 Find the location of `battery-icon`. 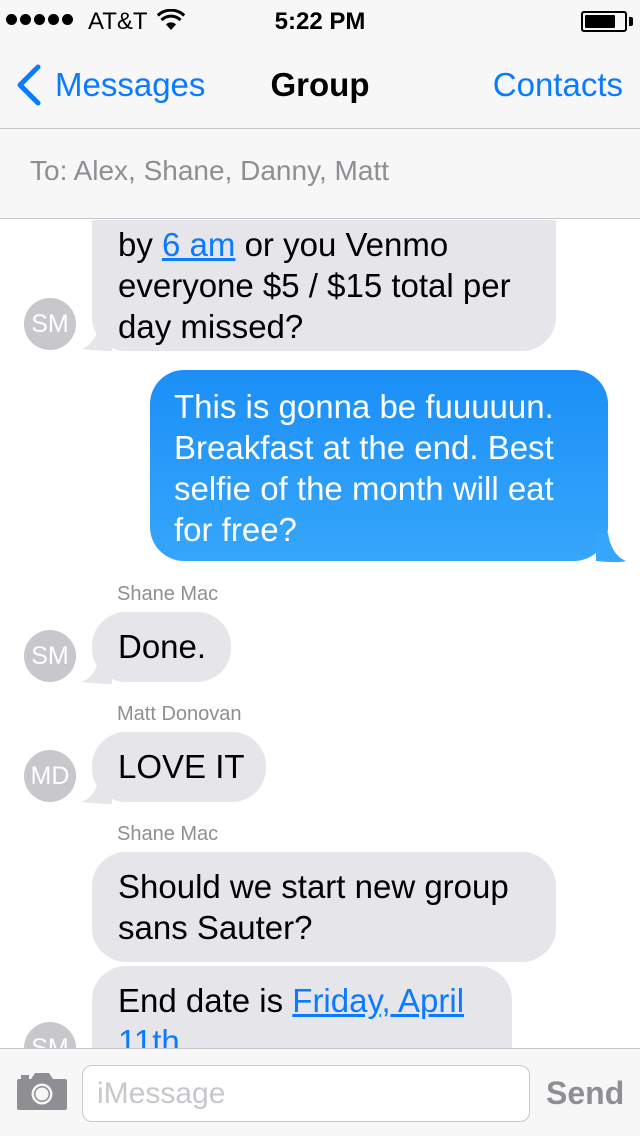

battery-icon is located at coordinates (604, 21).